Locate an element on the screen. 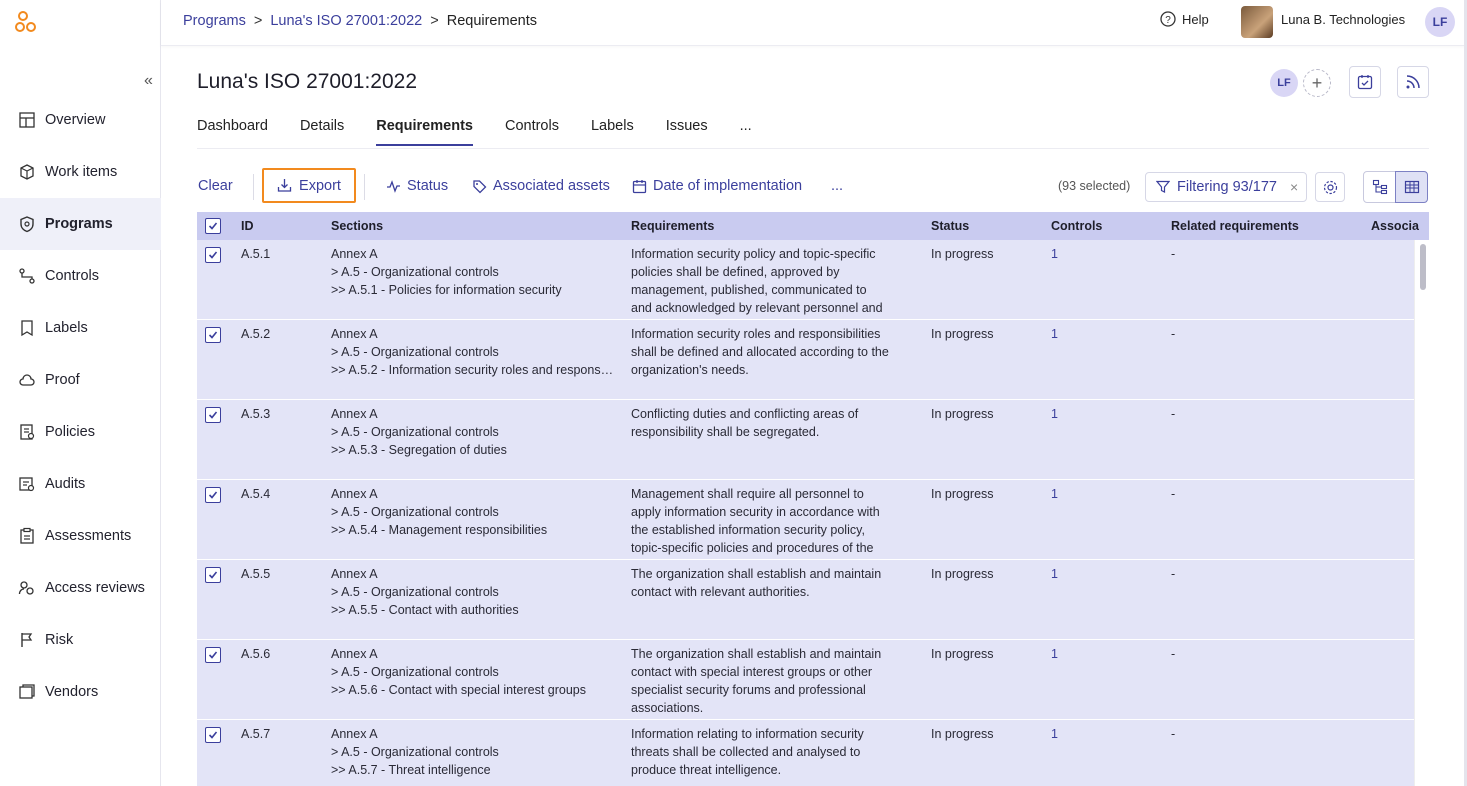 The height and width of the screenshot is (786, 1467). cell-id: A.5.5 is located at coordinates (256, 574).